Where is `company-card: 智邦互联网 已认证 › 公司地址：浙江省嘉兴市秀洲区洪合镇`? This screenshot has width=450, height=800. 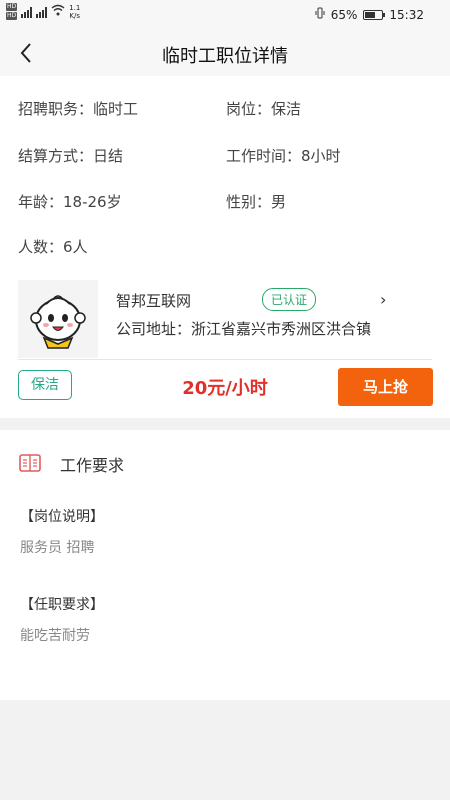
company-card: 智邦互联网 已认证 › 公司地址：浙江省嘉兴市秀洲区洪合镇 is located at coordinates (225, 320).